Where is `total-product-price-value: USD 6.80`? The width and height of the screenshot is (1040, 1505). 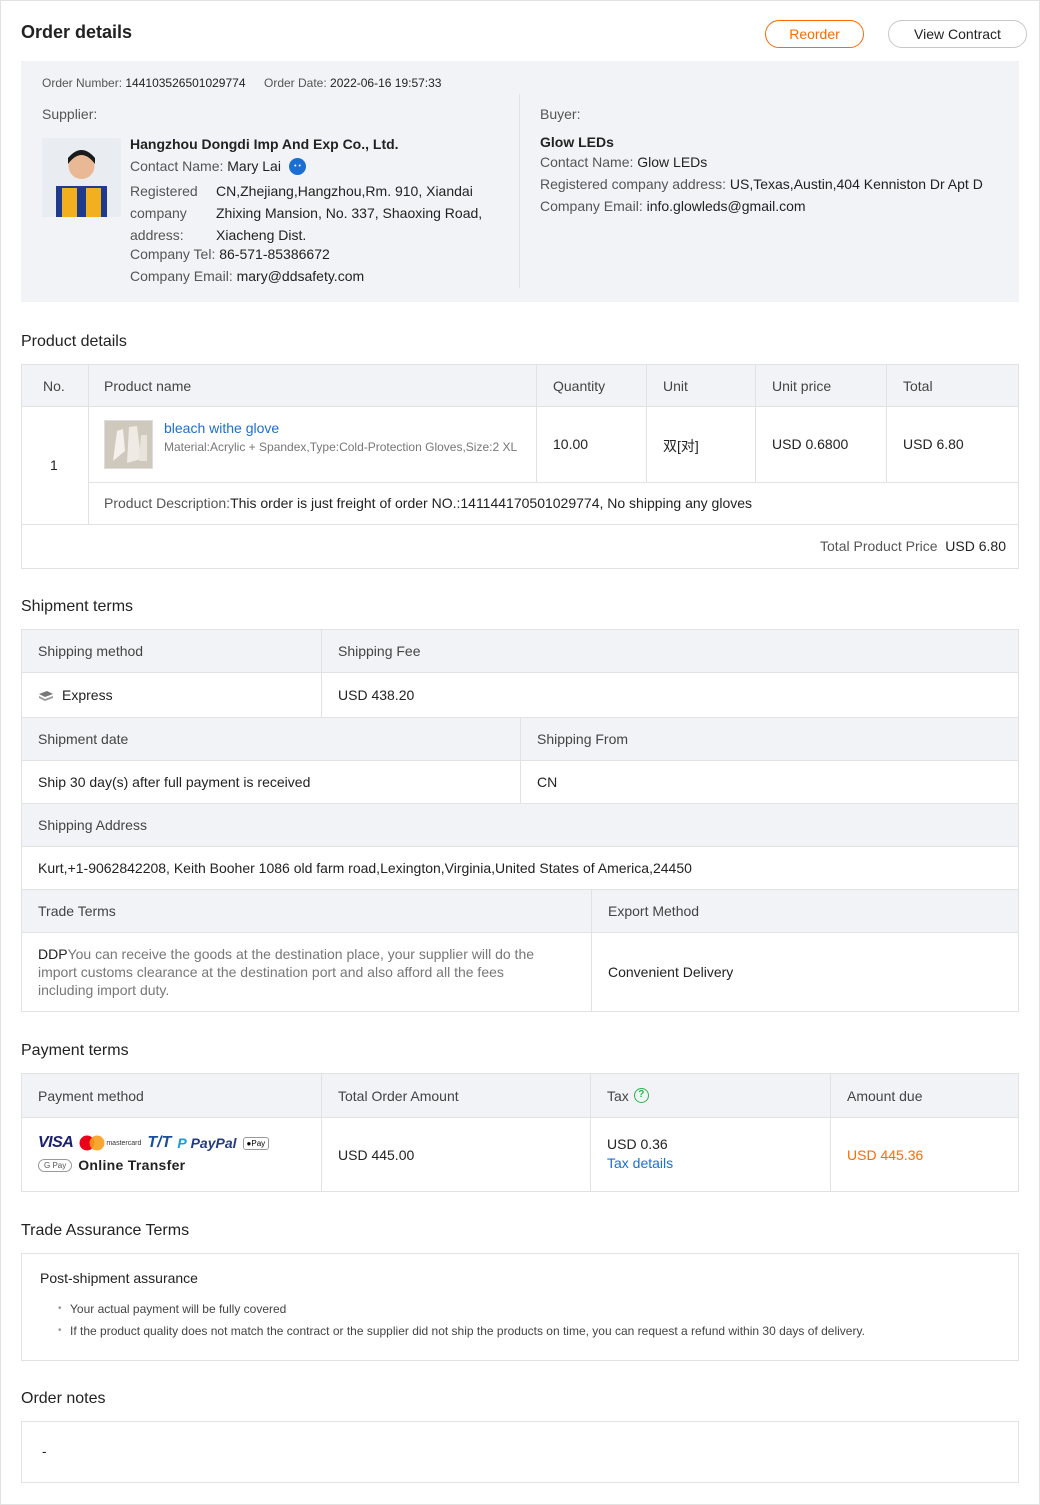 total-product-price-value: USD 6.80 is located at coordinates (975, 546).